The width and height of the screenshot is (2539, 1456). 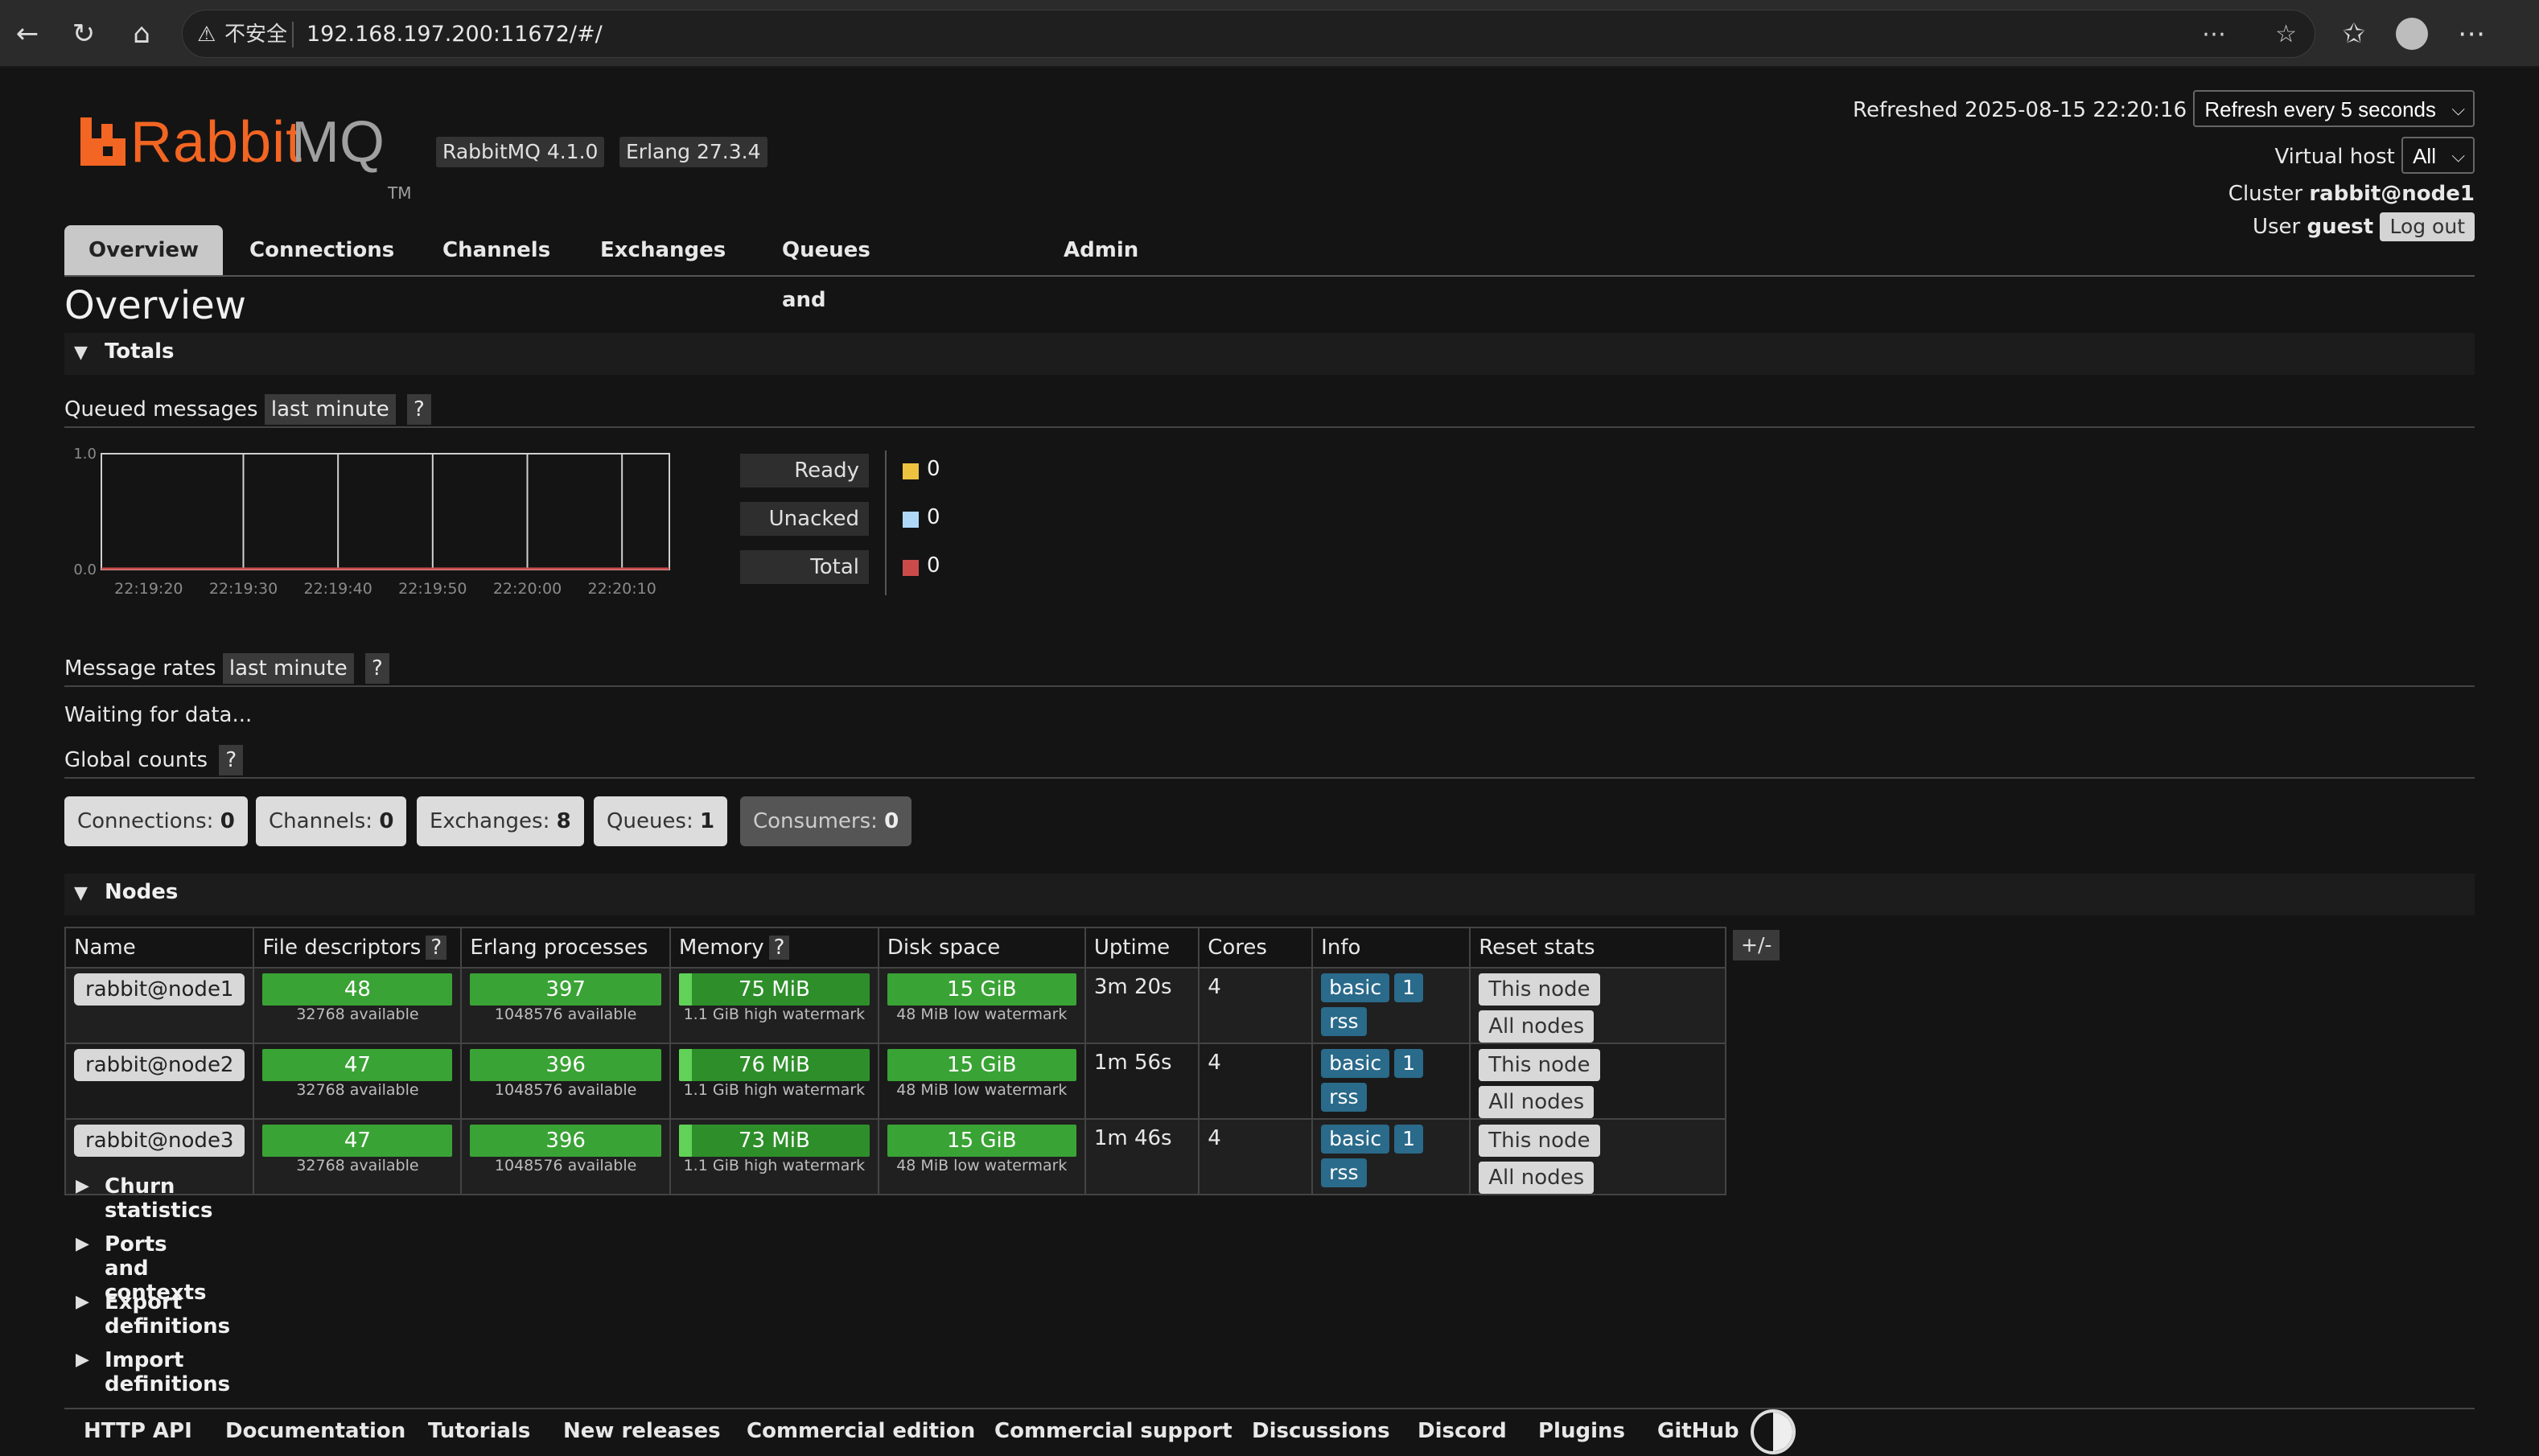 What do you see at coordinates (140, 668) in the screenshot?
I see `message-rates-label: Message rates` at bounding box center [140, 668].